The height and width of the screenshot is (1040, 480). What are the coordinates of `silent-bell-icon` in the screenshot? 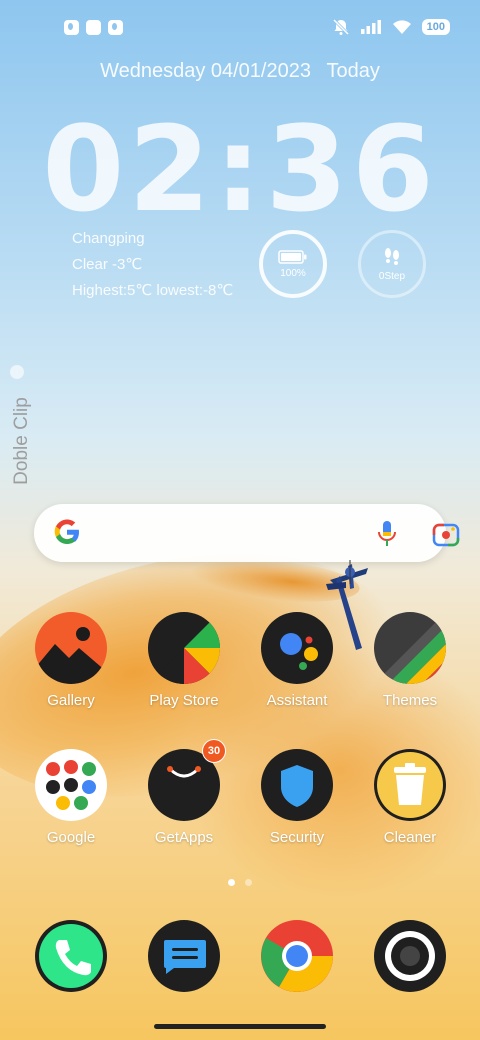 It's located at (340, 27).